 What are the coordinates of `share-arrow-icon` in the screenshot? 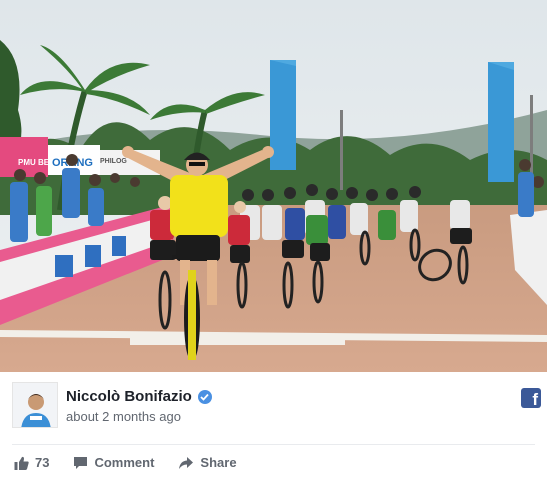 It's located at (186, 463).